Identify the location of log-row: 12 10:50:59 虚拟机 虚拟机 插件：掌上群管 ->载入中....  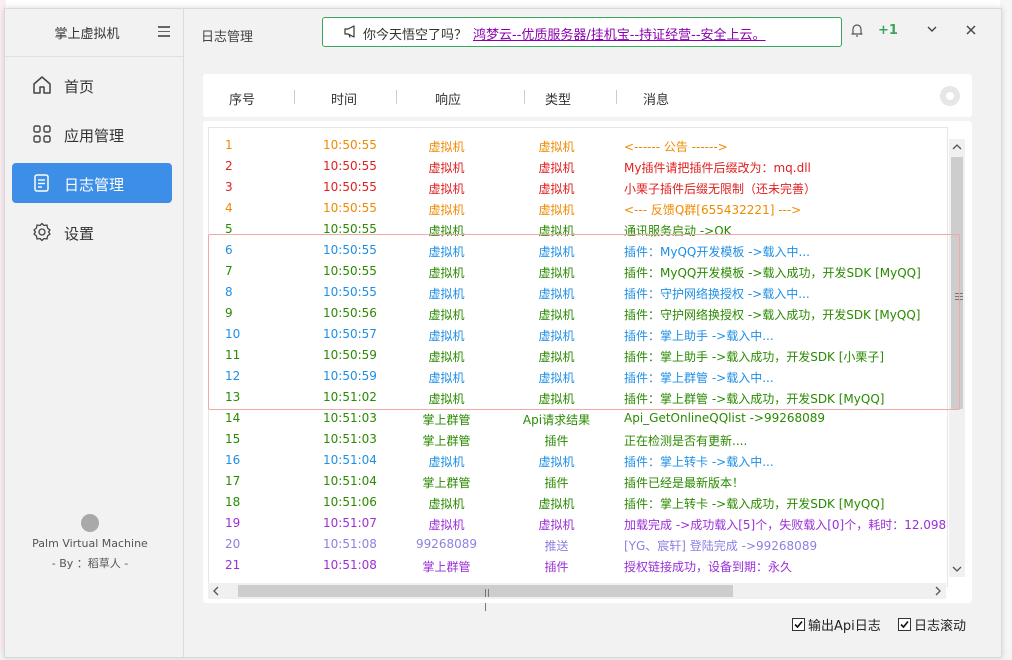
(578, 376).